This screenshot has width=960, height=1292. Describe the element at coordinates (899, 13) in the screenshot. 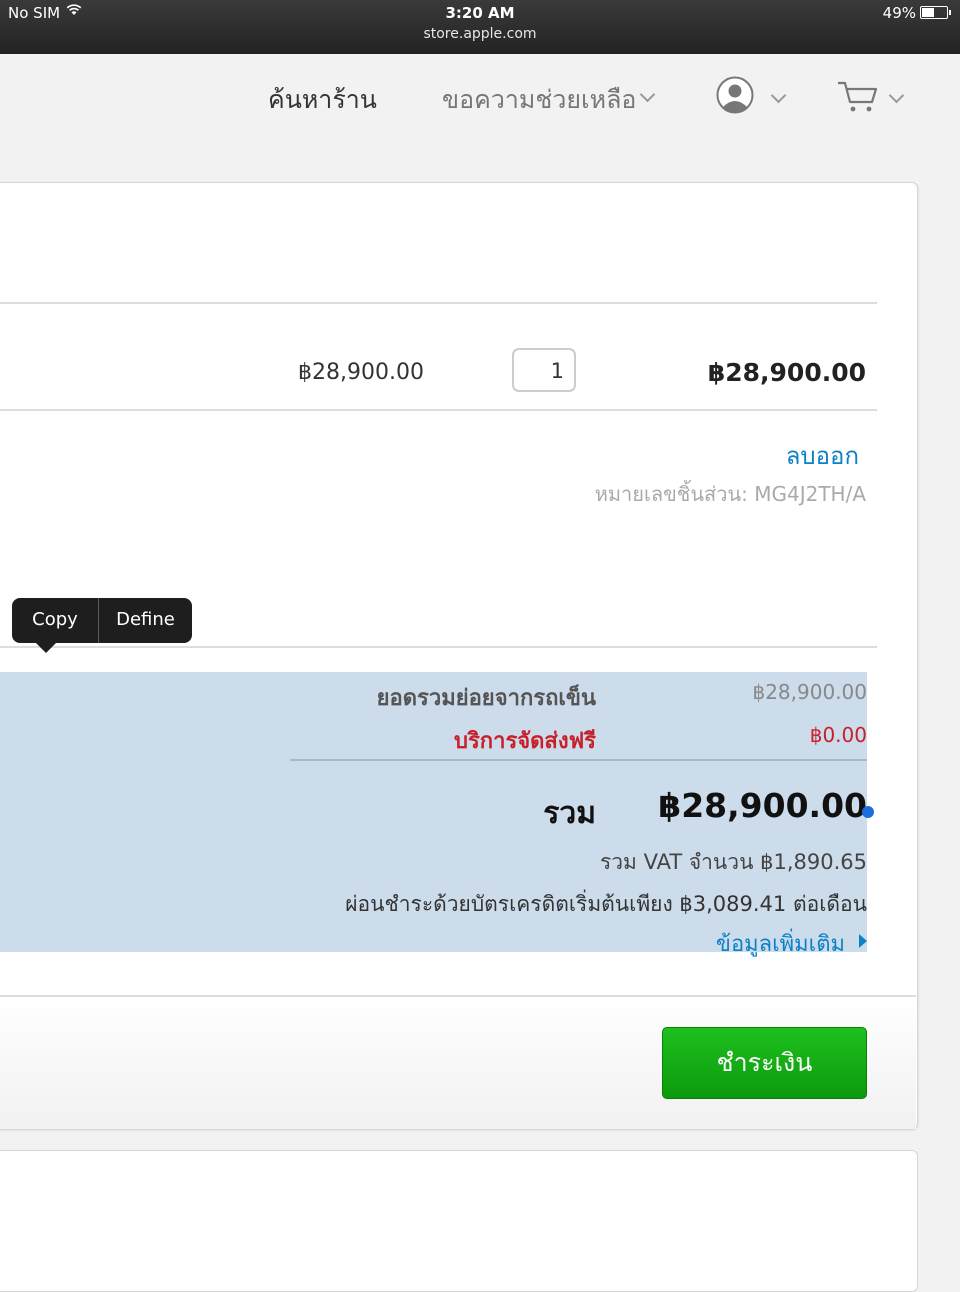

I see `battery-percent: 49%` at that location.